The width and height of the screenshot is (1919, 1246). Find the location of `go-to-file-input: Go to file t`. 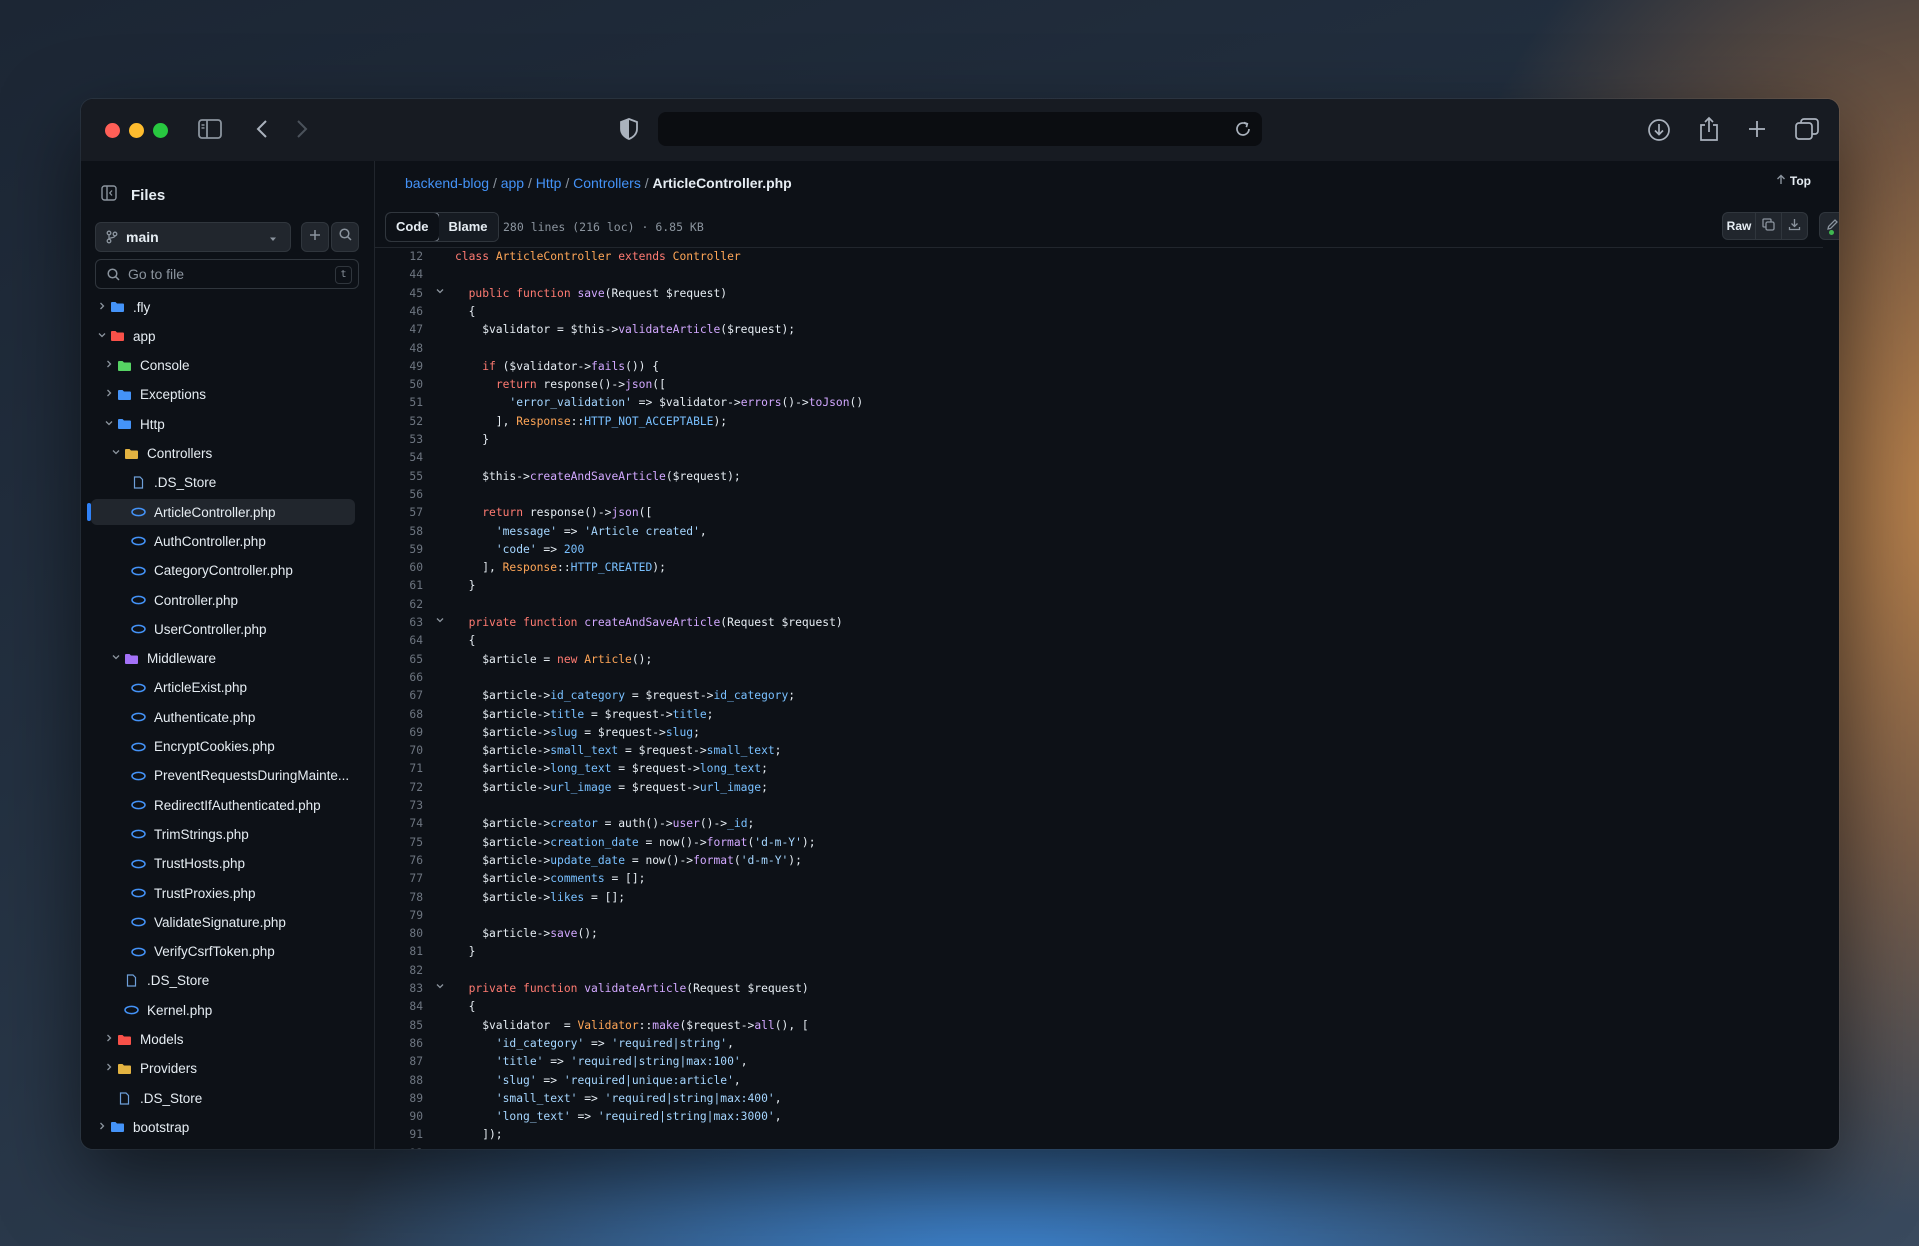

go-to-file-input: Go to file t is located at coordinates (227, 274).